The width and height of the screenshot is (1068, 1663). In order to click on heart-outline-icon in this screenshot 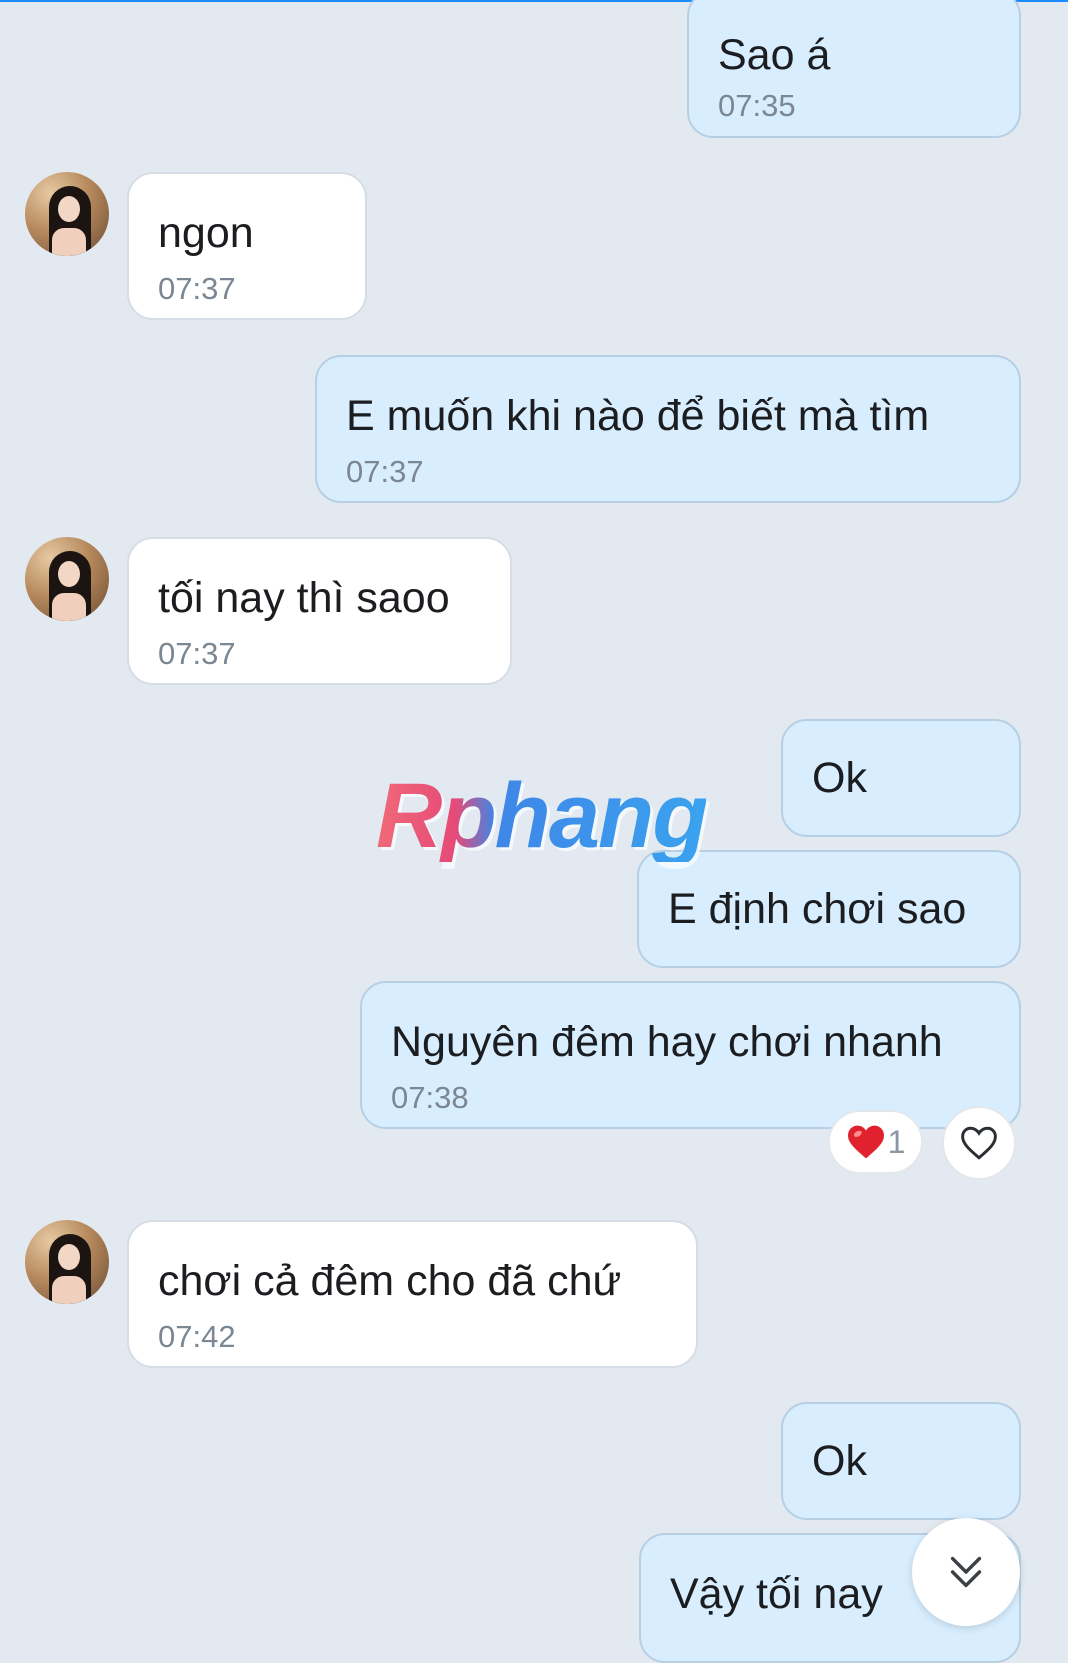, I will do `click(979, 1143)`.